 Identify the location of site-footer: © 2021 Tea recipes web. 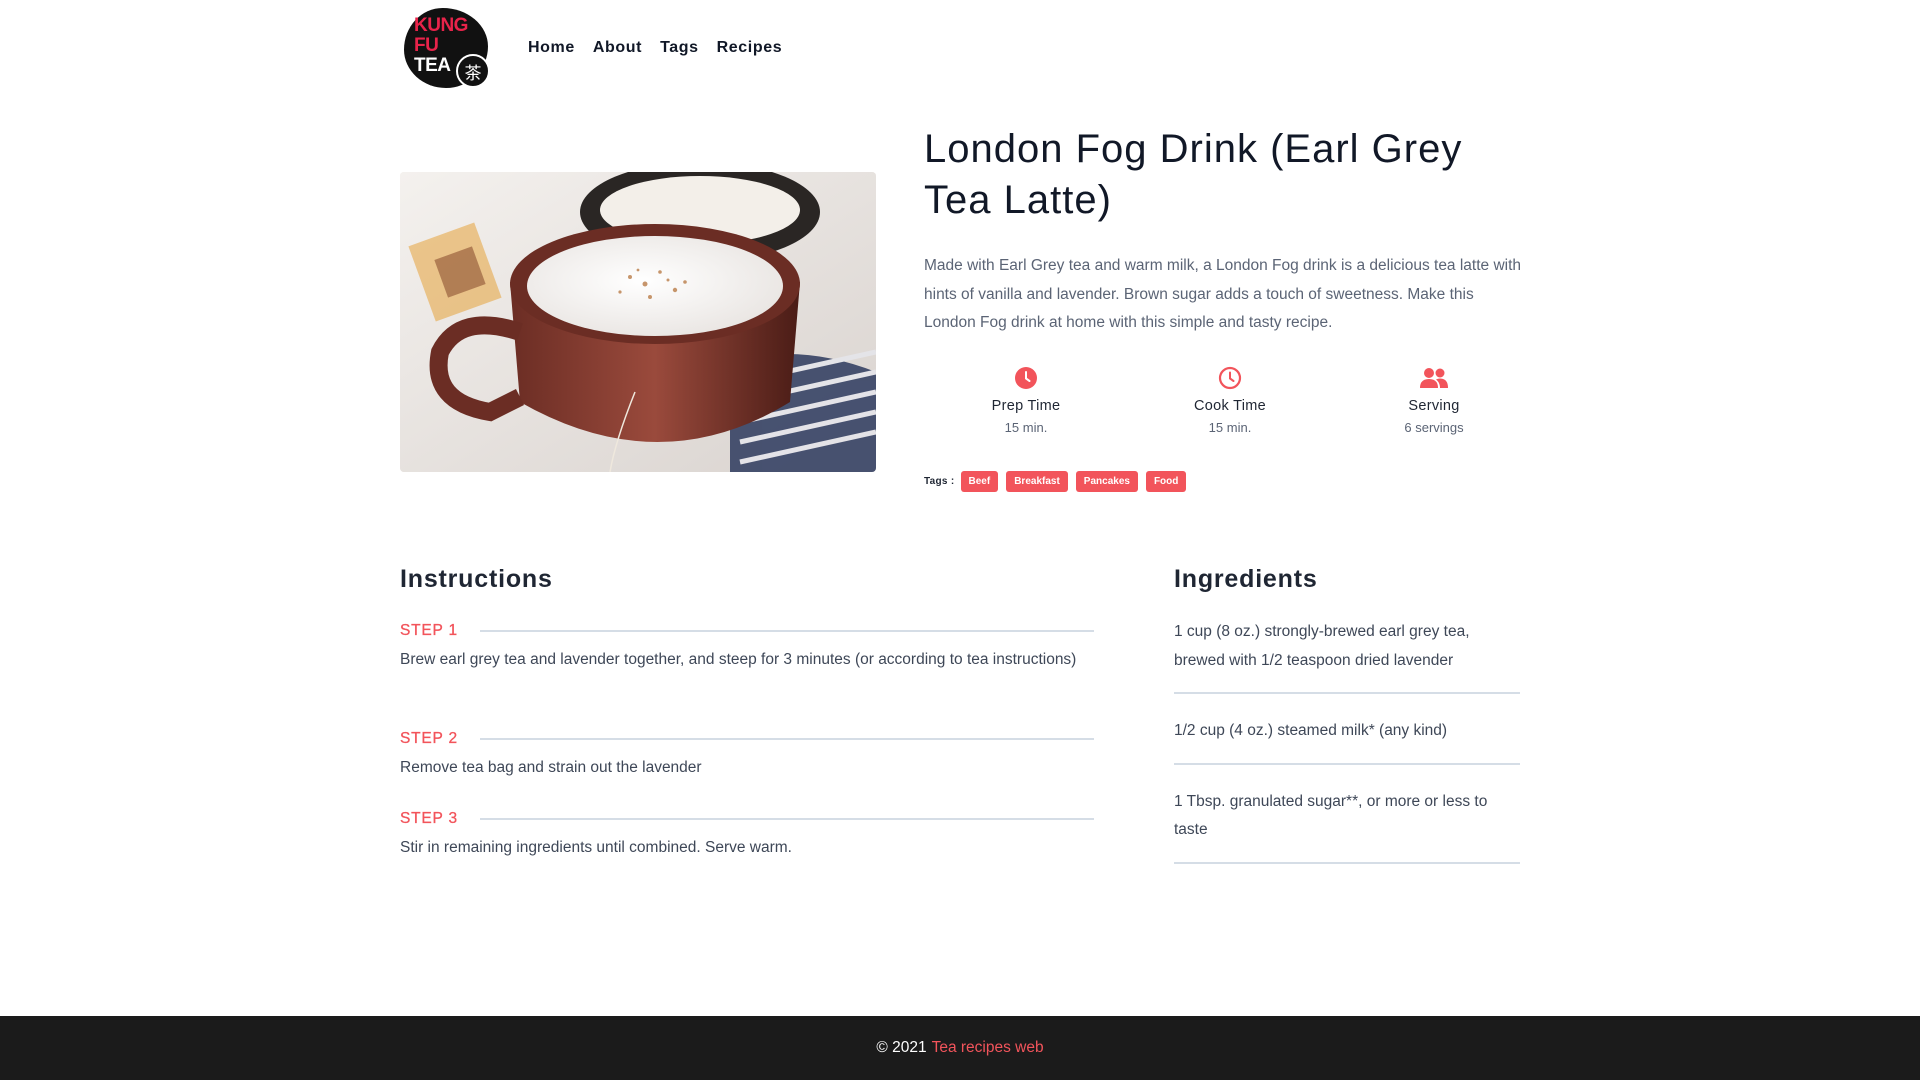
(960, 1048).